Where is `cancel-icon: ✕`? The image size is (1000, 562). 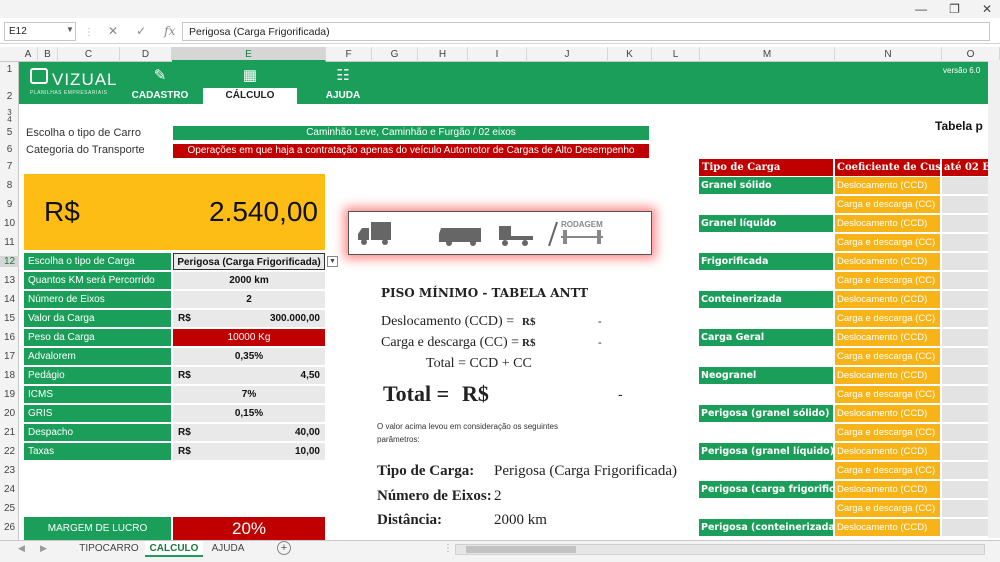
cancel-icon: ✕ is located at coordinates (113, 31).